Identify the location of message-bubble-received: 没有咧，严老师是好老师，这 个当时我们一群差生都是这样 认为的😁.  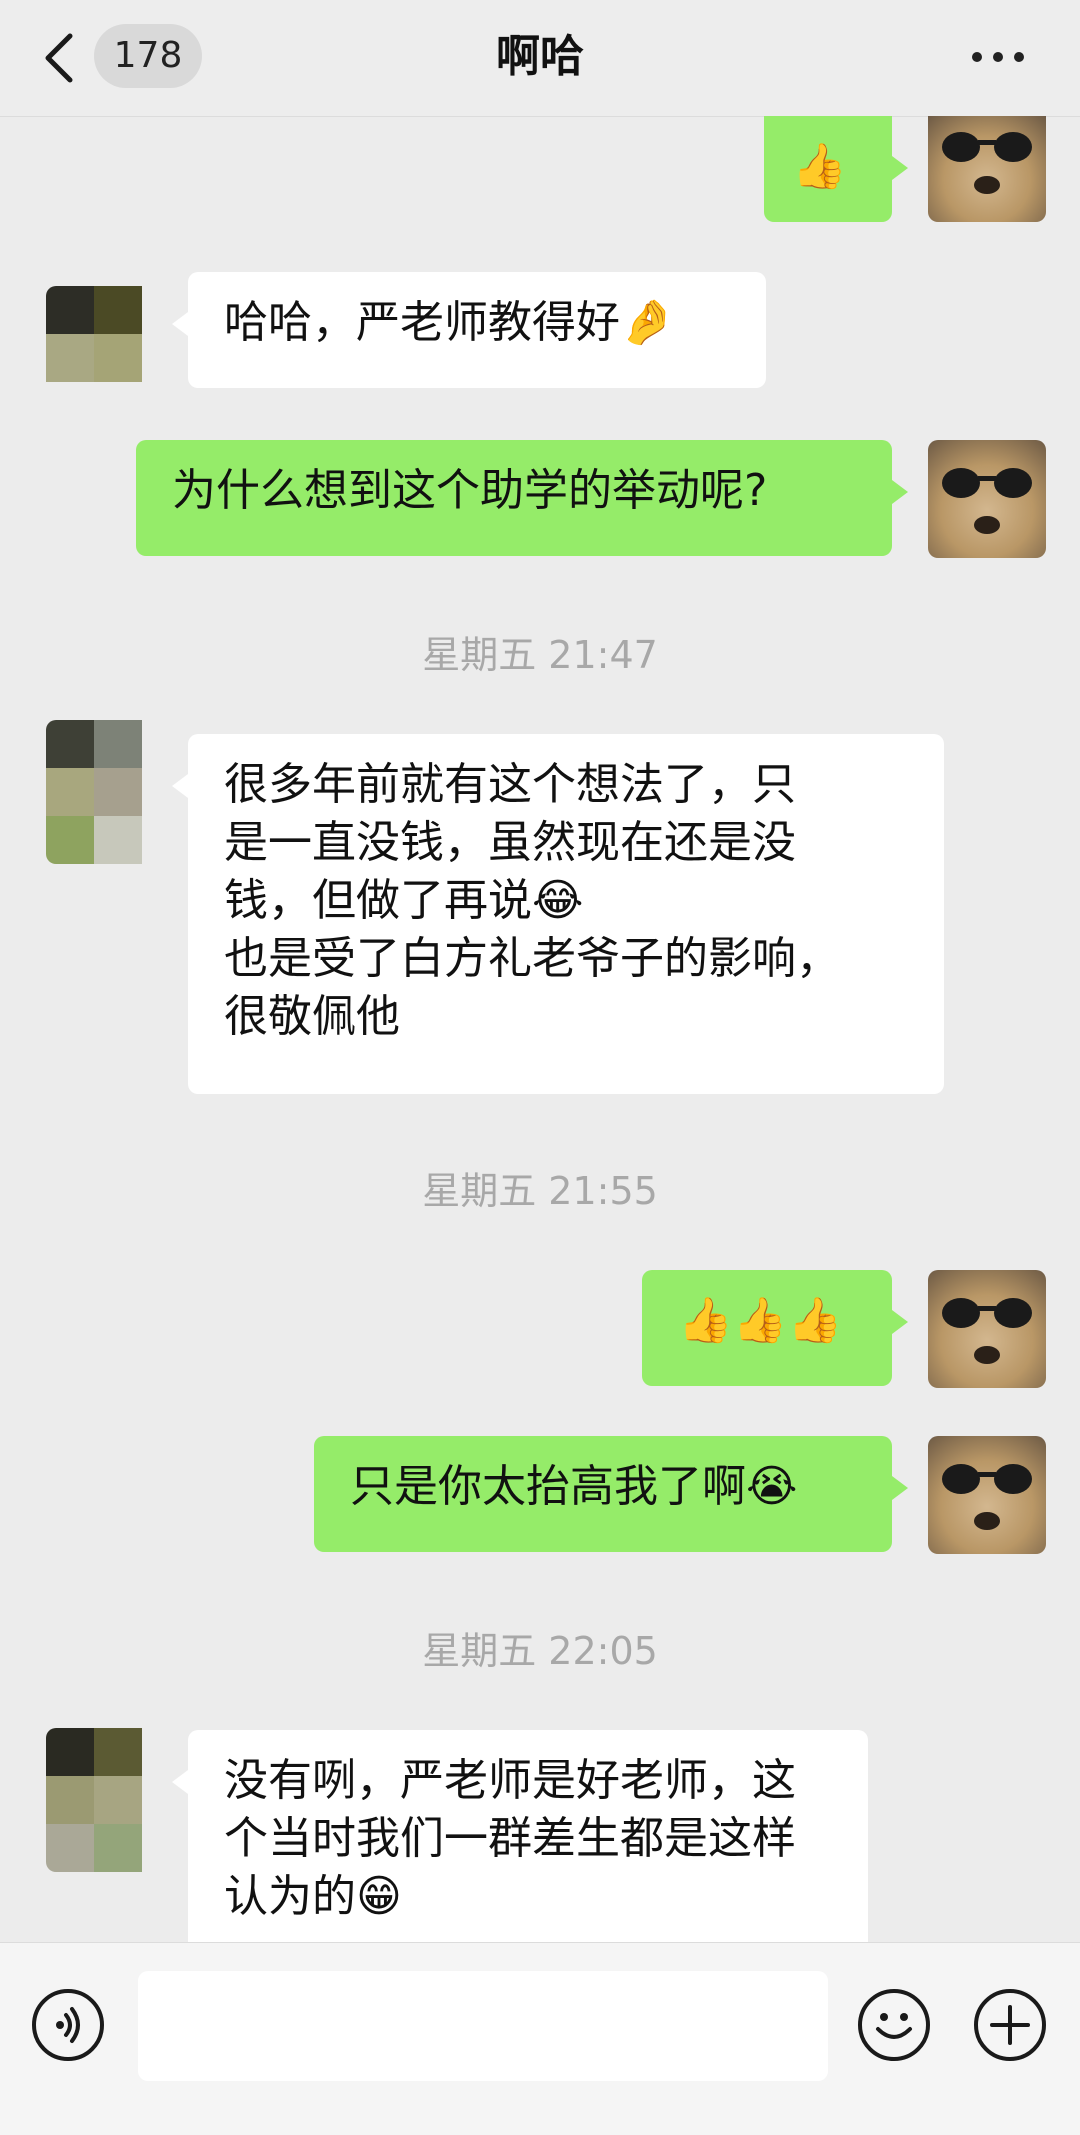
(520, 1836).